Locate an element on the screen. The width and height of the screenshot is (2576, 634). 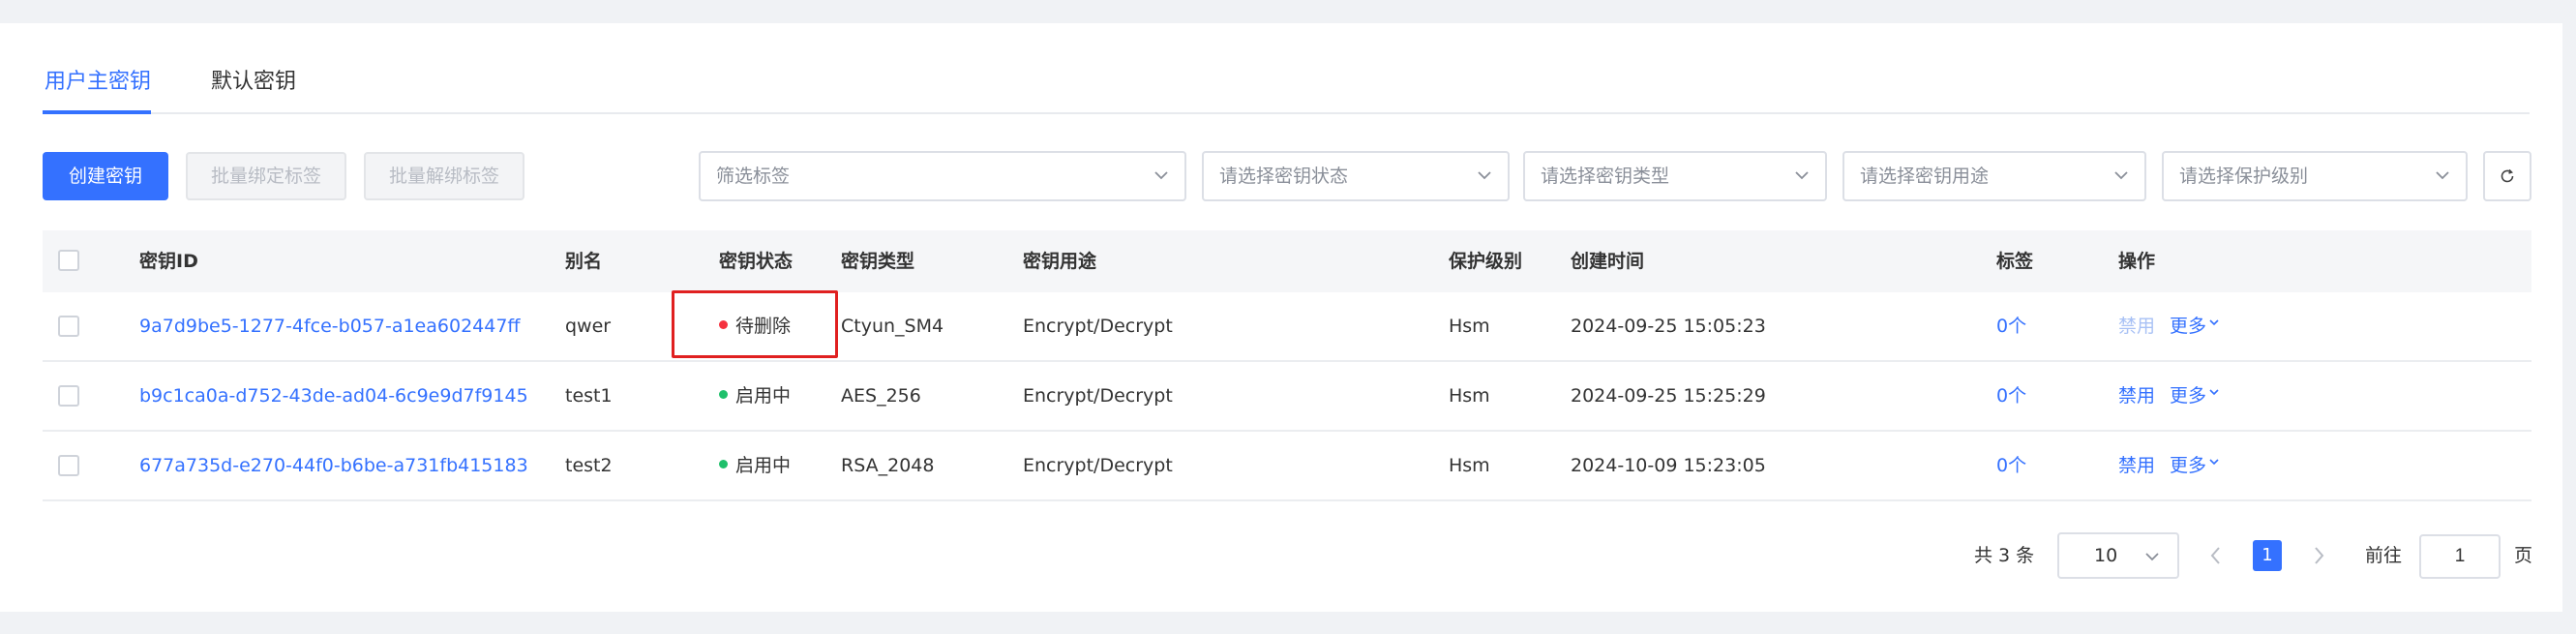
type-cell: RSA_2048 is located at coordinates (888, 465).